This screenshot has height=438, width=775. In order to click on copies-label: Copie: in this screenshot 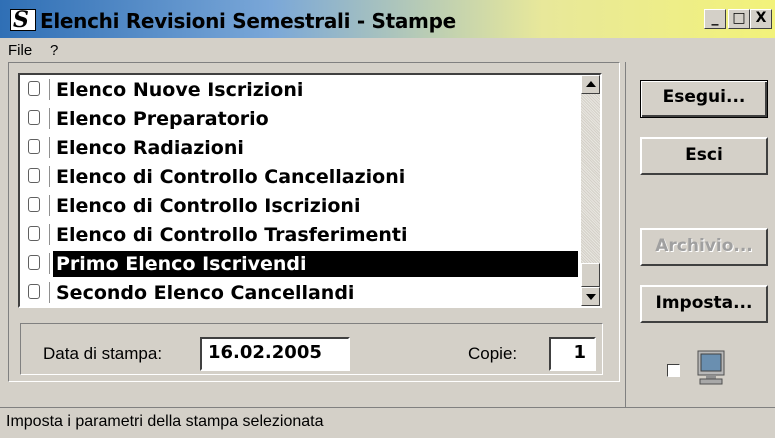, I will do `click(493, 353)`.